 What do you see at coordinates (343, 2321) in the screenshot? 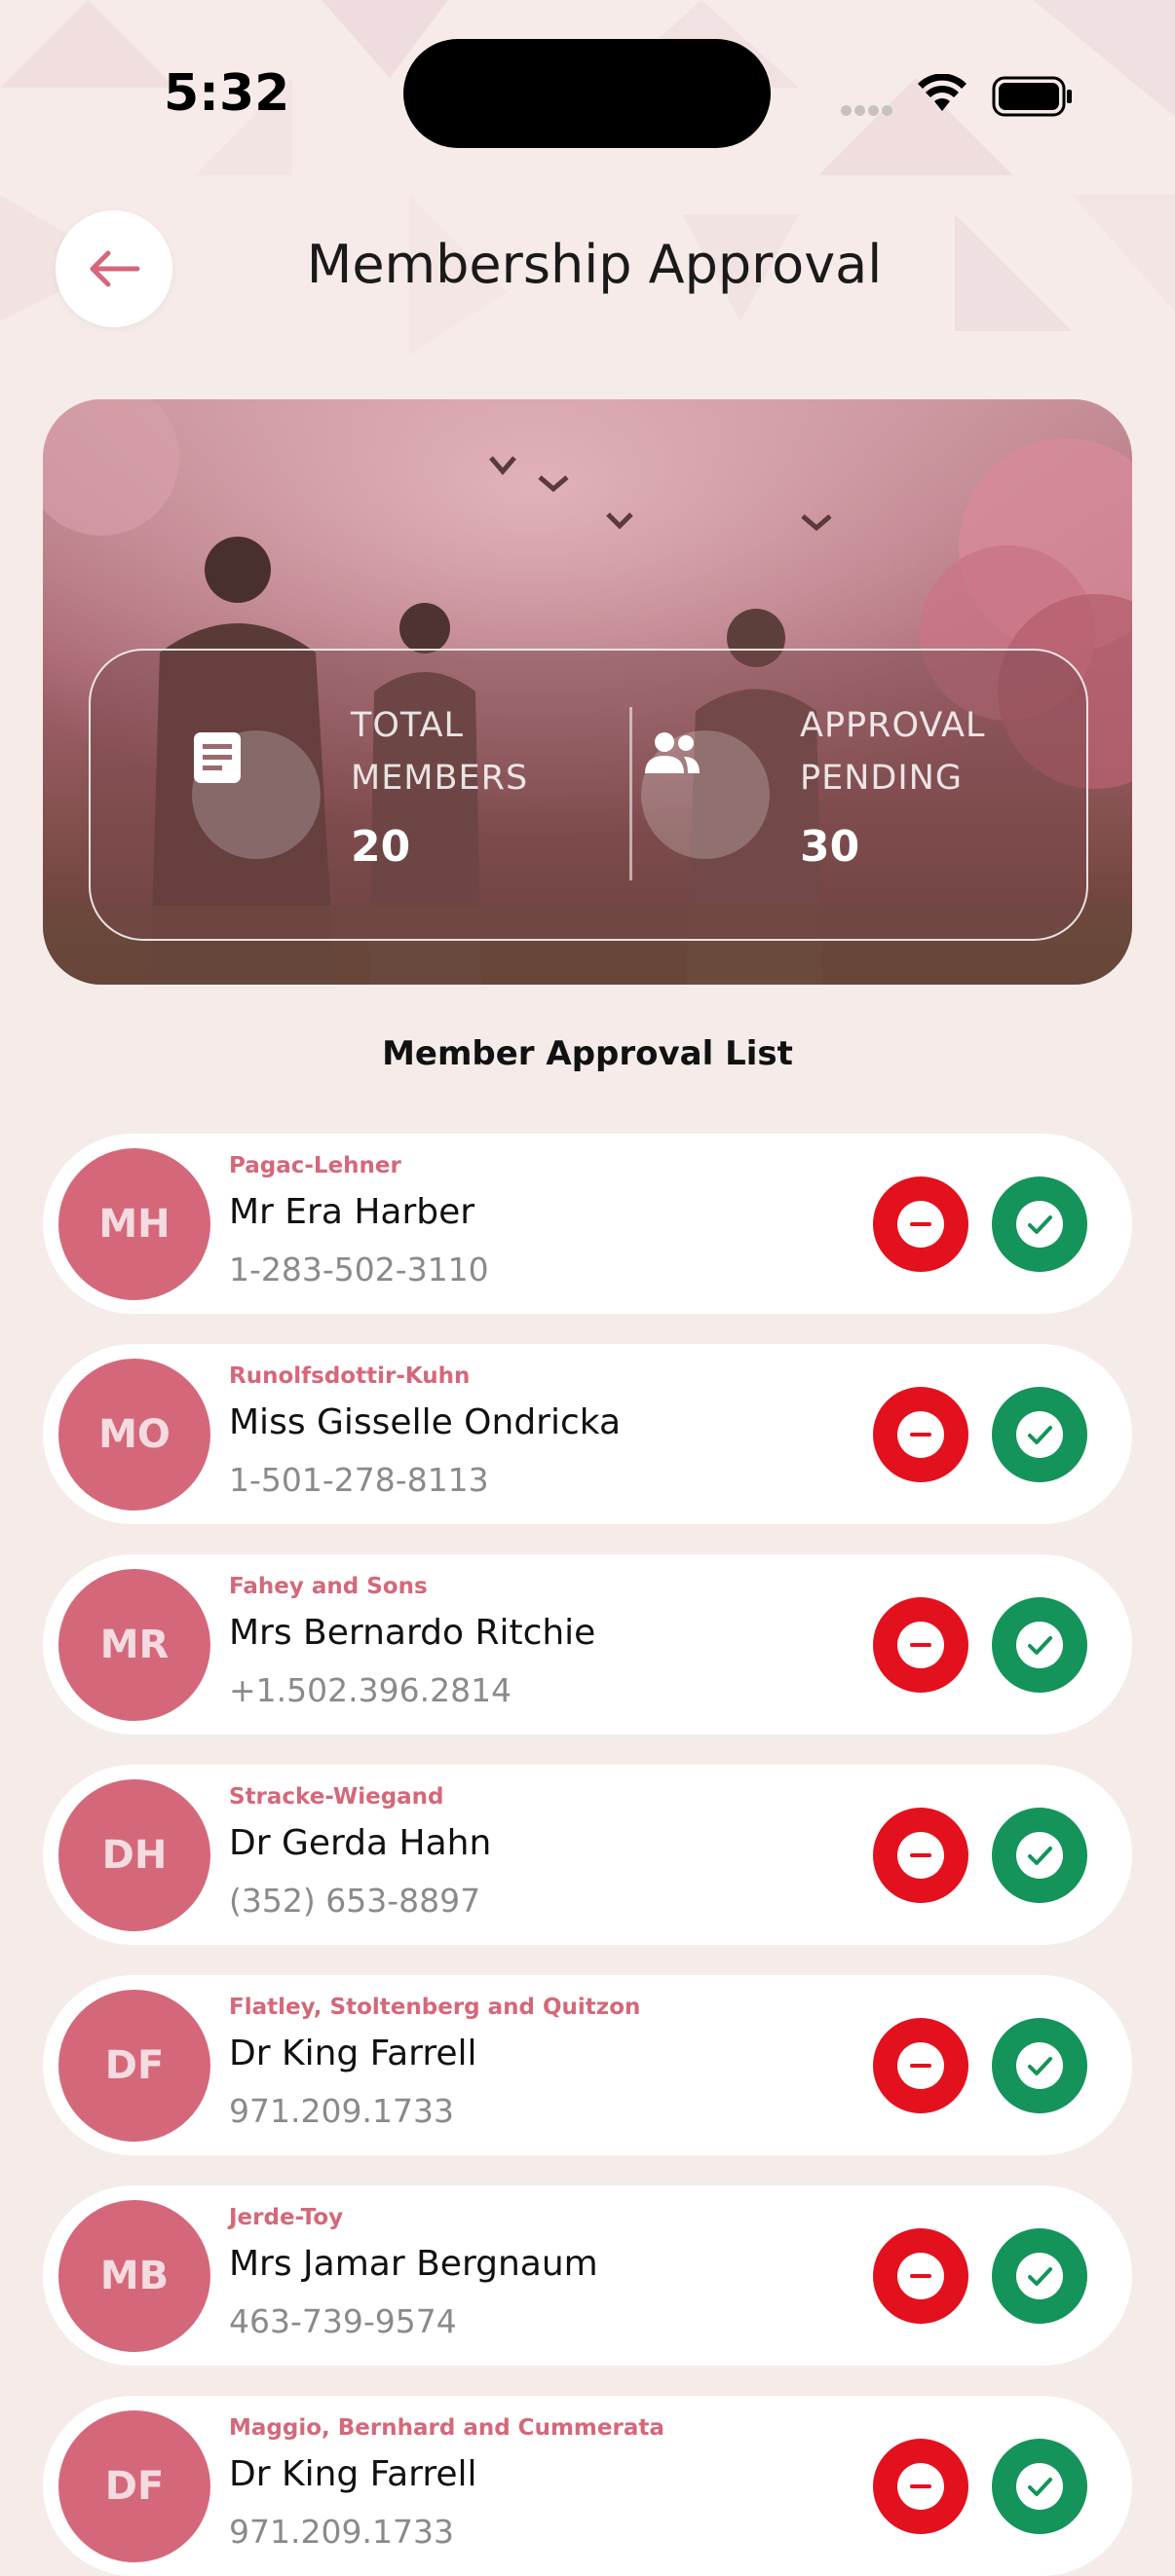
I see `member-phone: 463-739-9574` at bounding box center [343, 2321].